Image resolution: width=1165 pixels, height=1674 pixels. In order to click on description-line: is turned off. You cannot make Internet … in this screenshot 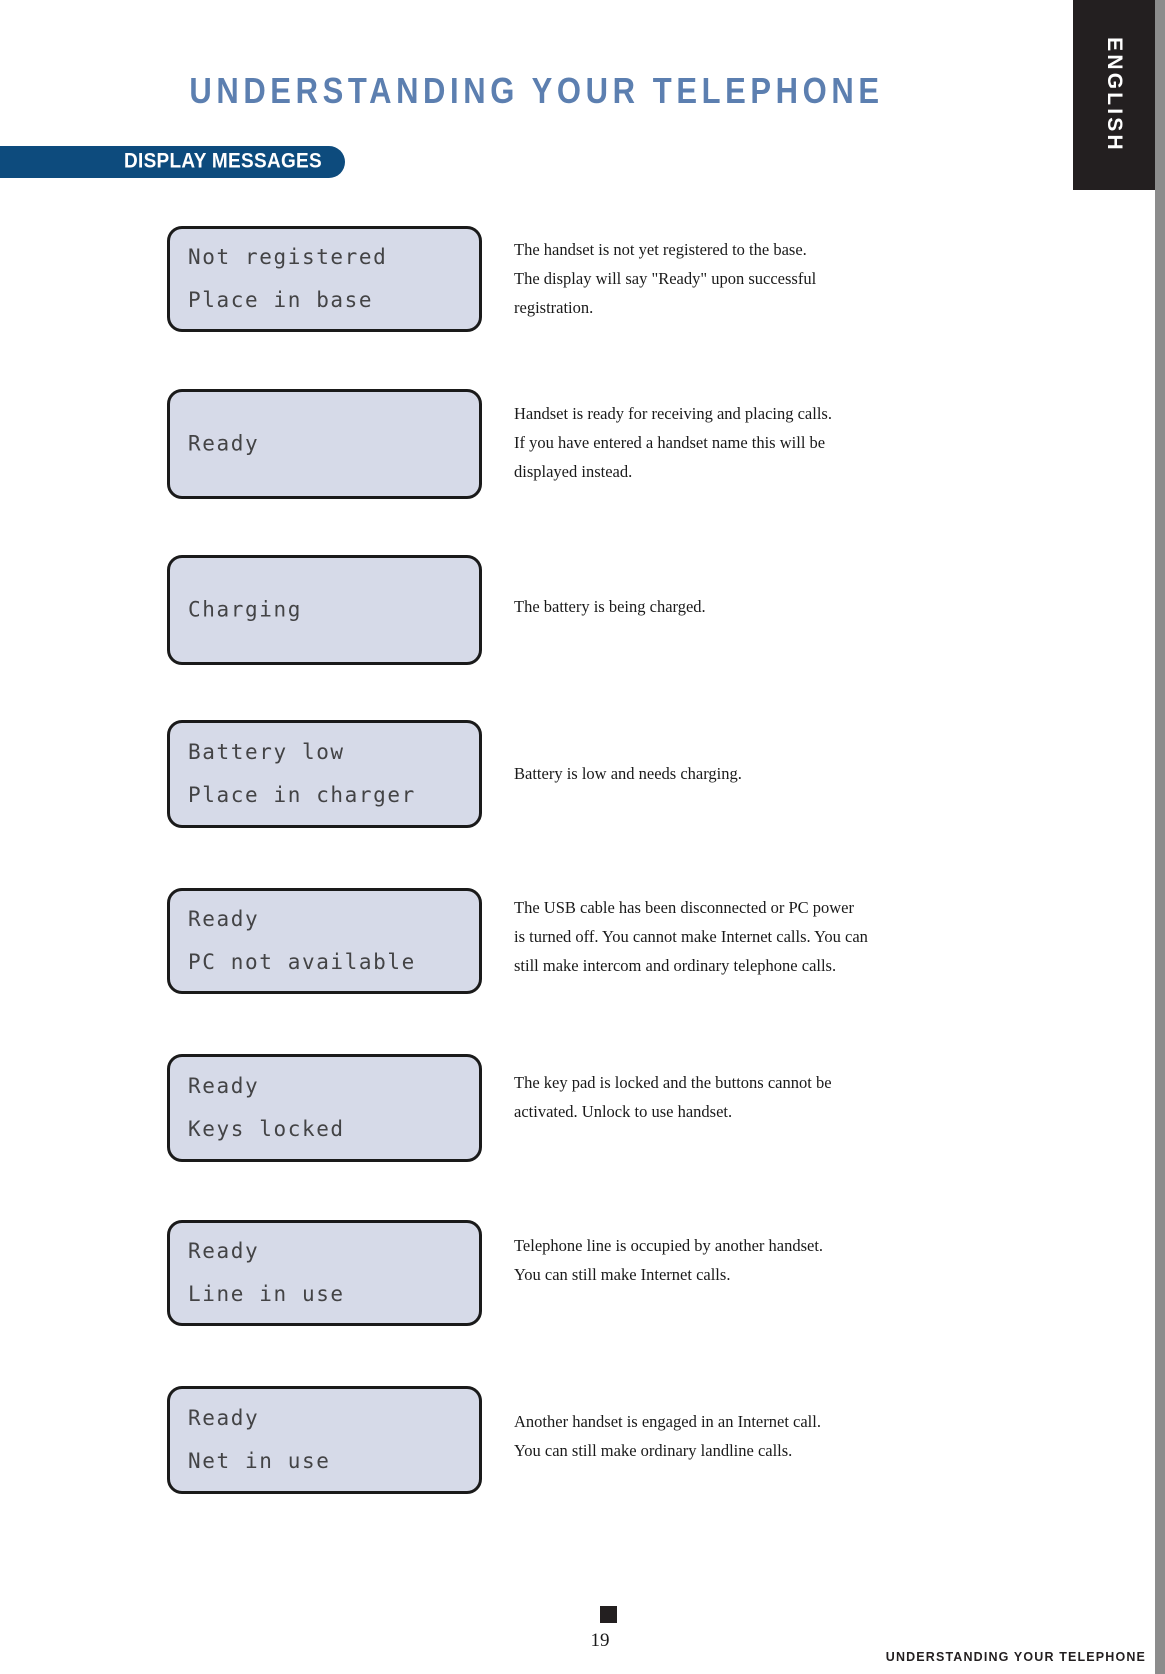, I will do `click(691, 936)`.